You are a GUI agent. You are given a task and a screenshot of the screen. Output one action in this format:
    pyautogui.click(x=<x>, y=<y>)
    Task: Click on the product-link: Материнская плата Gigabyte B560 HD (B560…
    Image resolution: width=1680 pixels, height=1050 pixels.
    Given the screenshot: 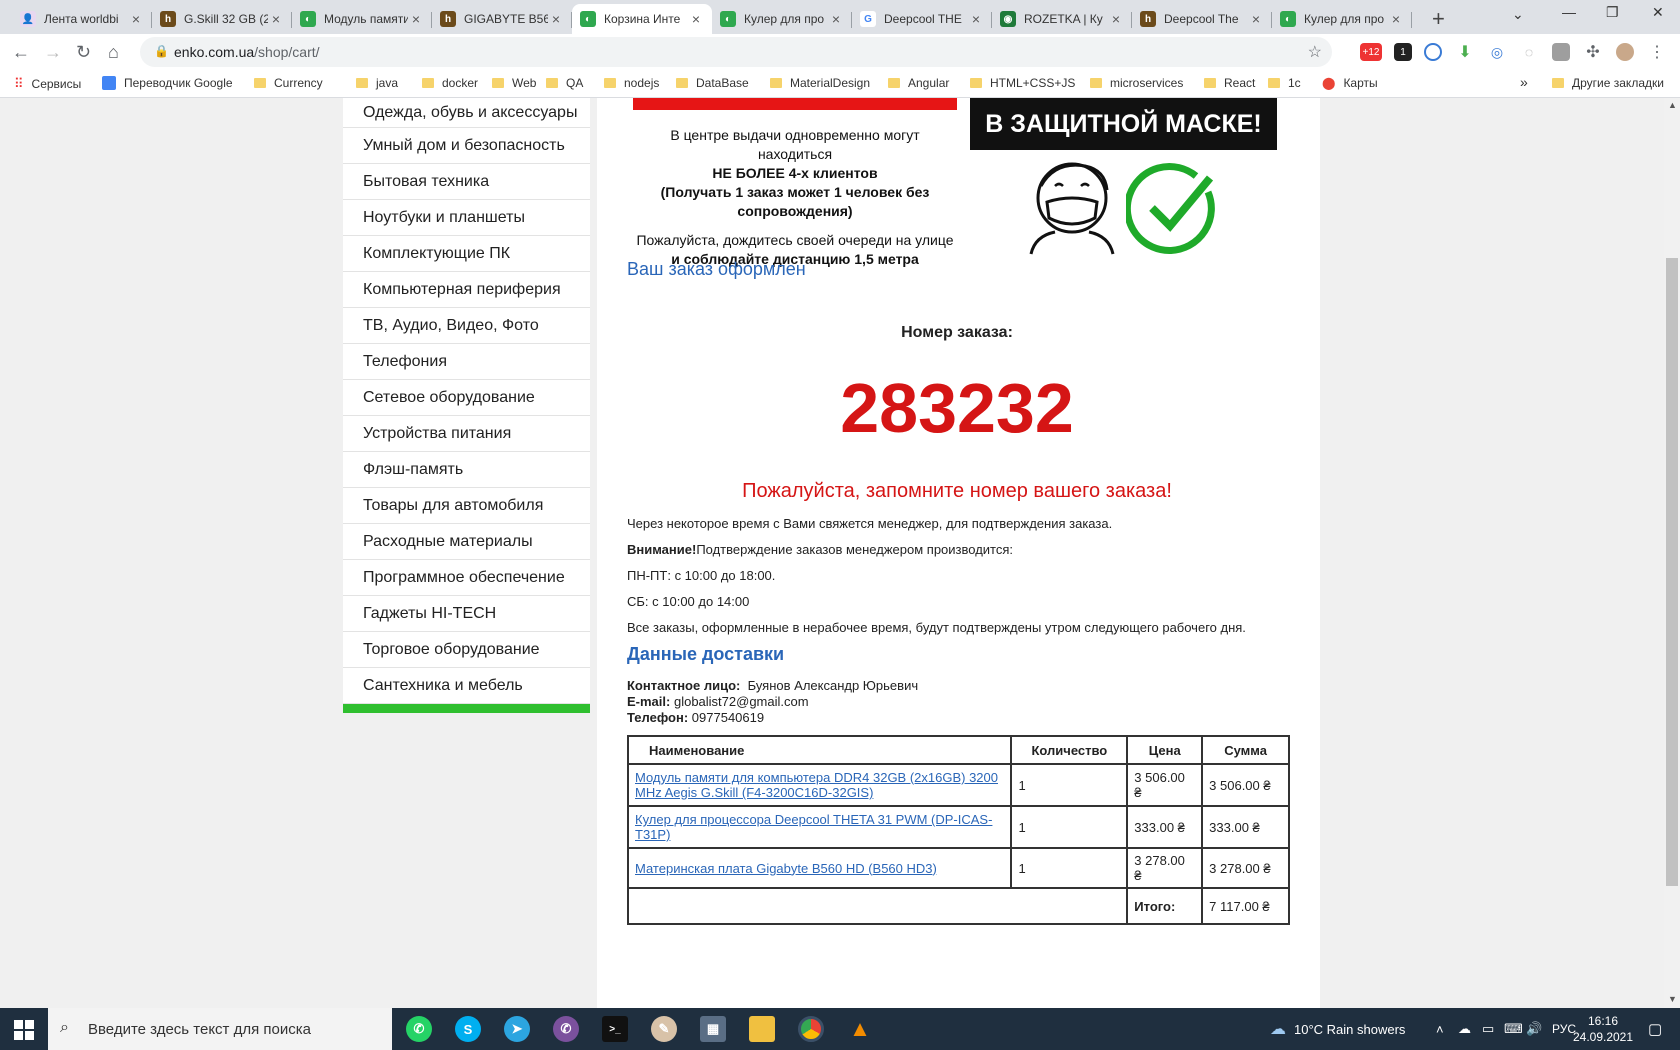 What is the action you would take?
    pyautogui.click(x=786, y=868)
    